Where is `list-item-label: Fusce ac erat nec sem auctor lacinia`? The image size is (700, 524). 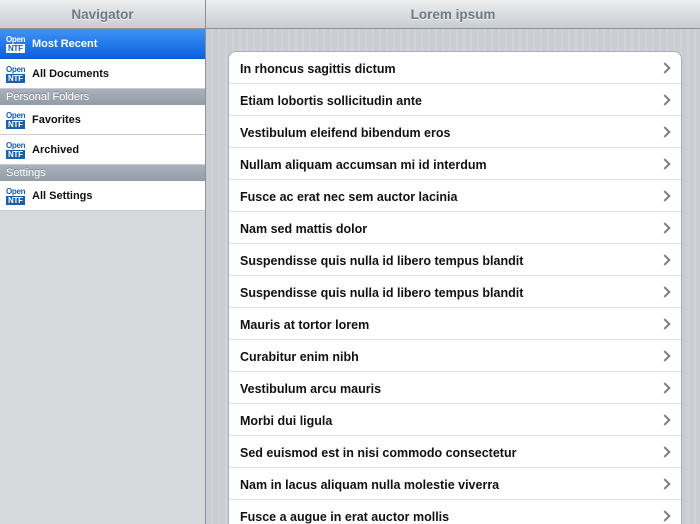
list-item-label: Fusce ac erat nec sem auctor lacinia is located at coordinates (349, 197).